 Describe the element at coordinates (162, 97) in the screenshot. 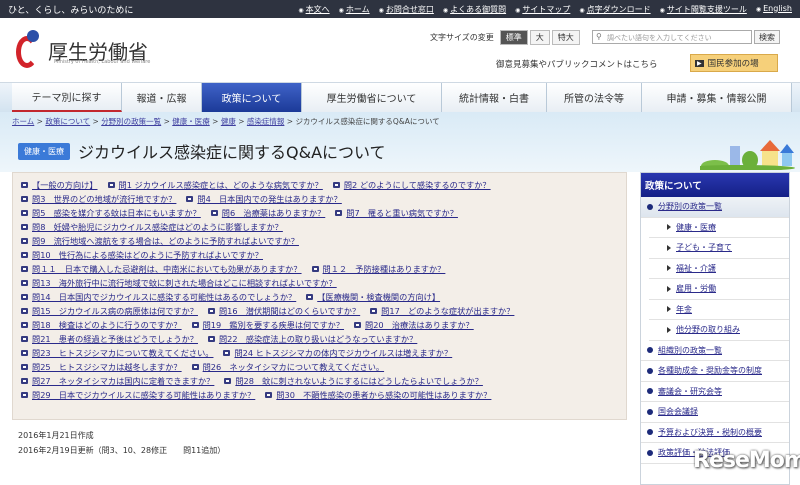

I see `nav-tab: 報道・広報` at that location.